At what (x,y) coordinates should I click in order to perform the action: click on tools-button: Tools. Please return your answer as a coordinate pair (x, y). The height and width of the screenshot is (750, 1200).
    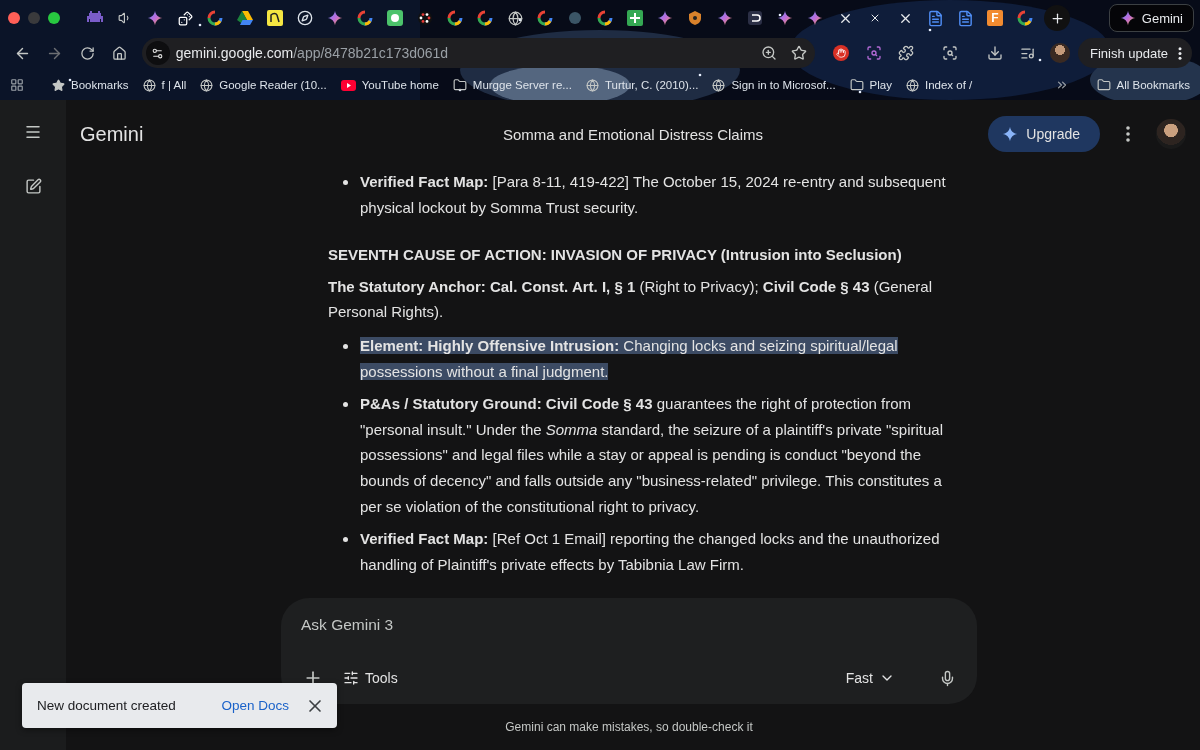
    Looking at the image, I should click on (370, 678).